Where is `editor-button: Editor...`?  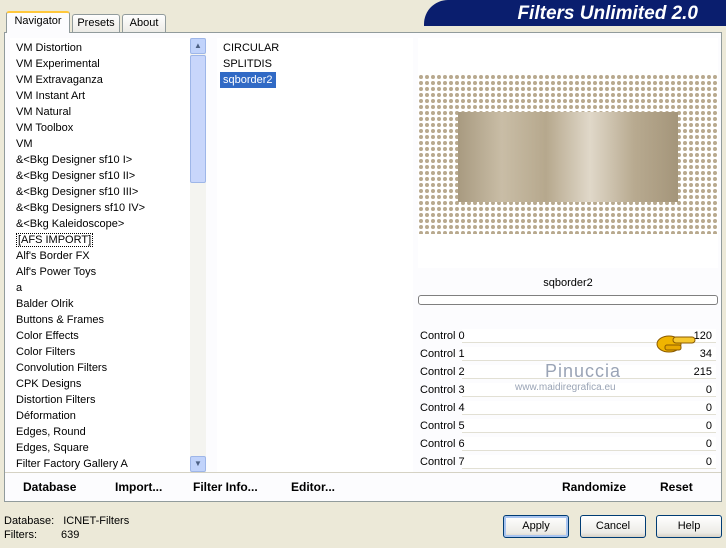
editor-button: Editor... is located at coordinates (313, 487).